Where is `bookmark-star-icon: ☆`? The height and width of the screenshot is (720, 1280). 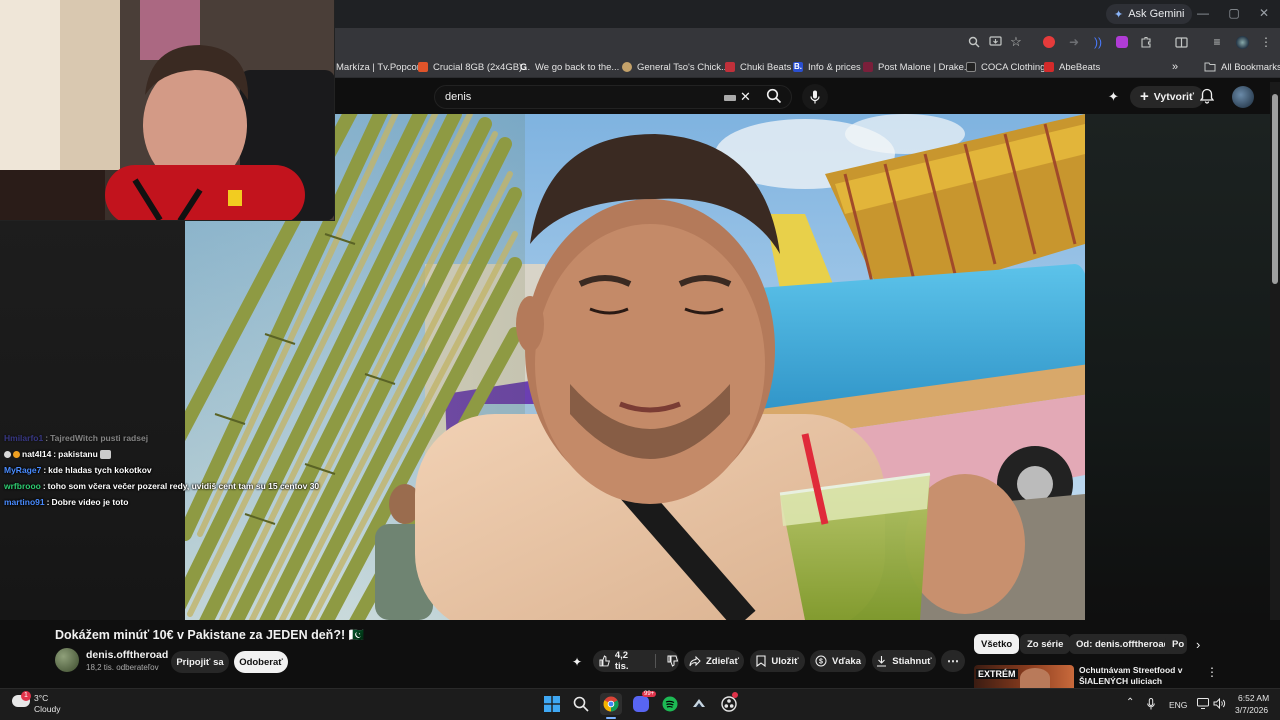 bookmark-star-icon: ☆ is located at coordinates (1016, 42).